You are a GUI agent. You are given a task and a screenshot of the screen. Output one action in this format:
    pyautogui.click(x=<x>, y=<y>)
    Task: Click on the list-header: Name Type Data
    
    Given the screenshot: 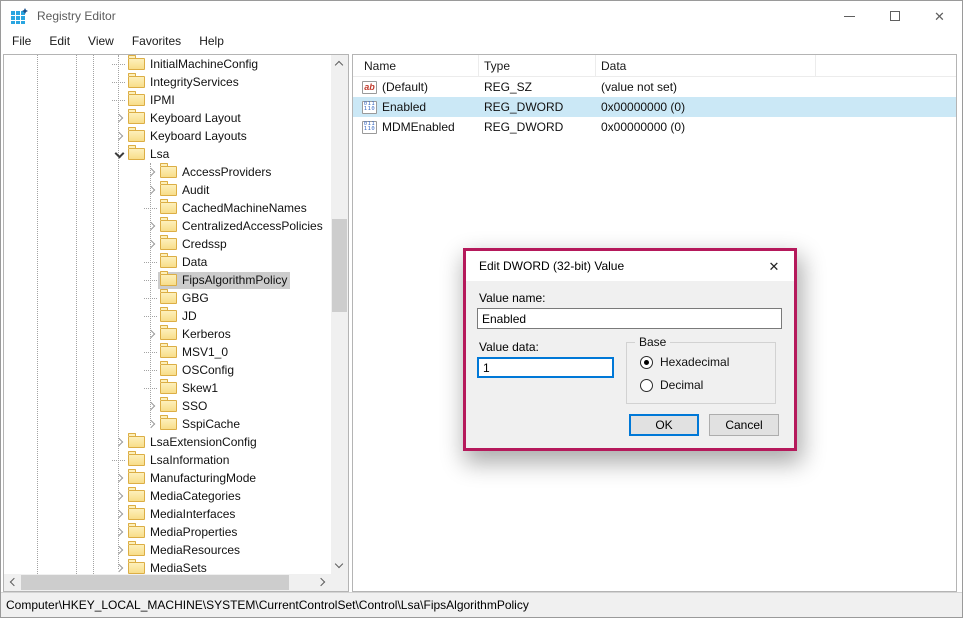 What is the action you would take?
    pyautogui.click(x=654, y=66)
    